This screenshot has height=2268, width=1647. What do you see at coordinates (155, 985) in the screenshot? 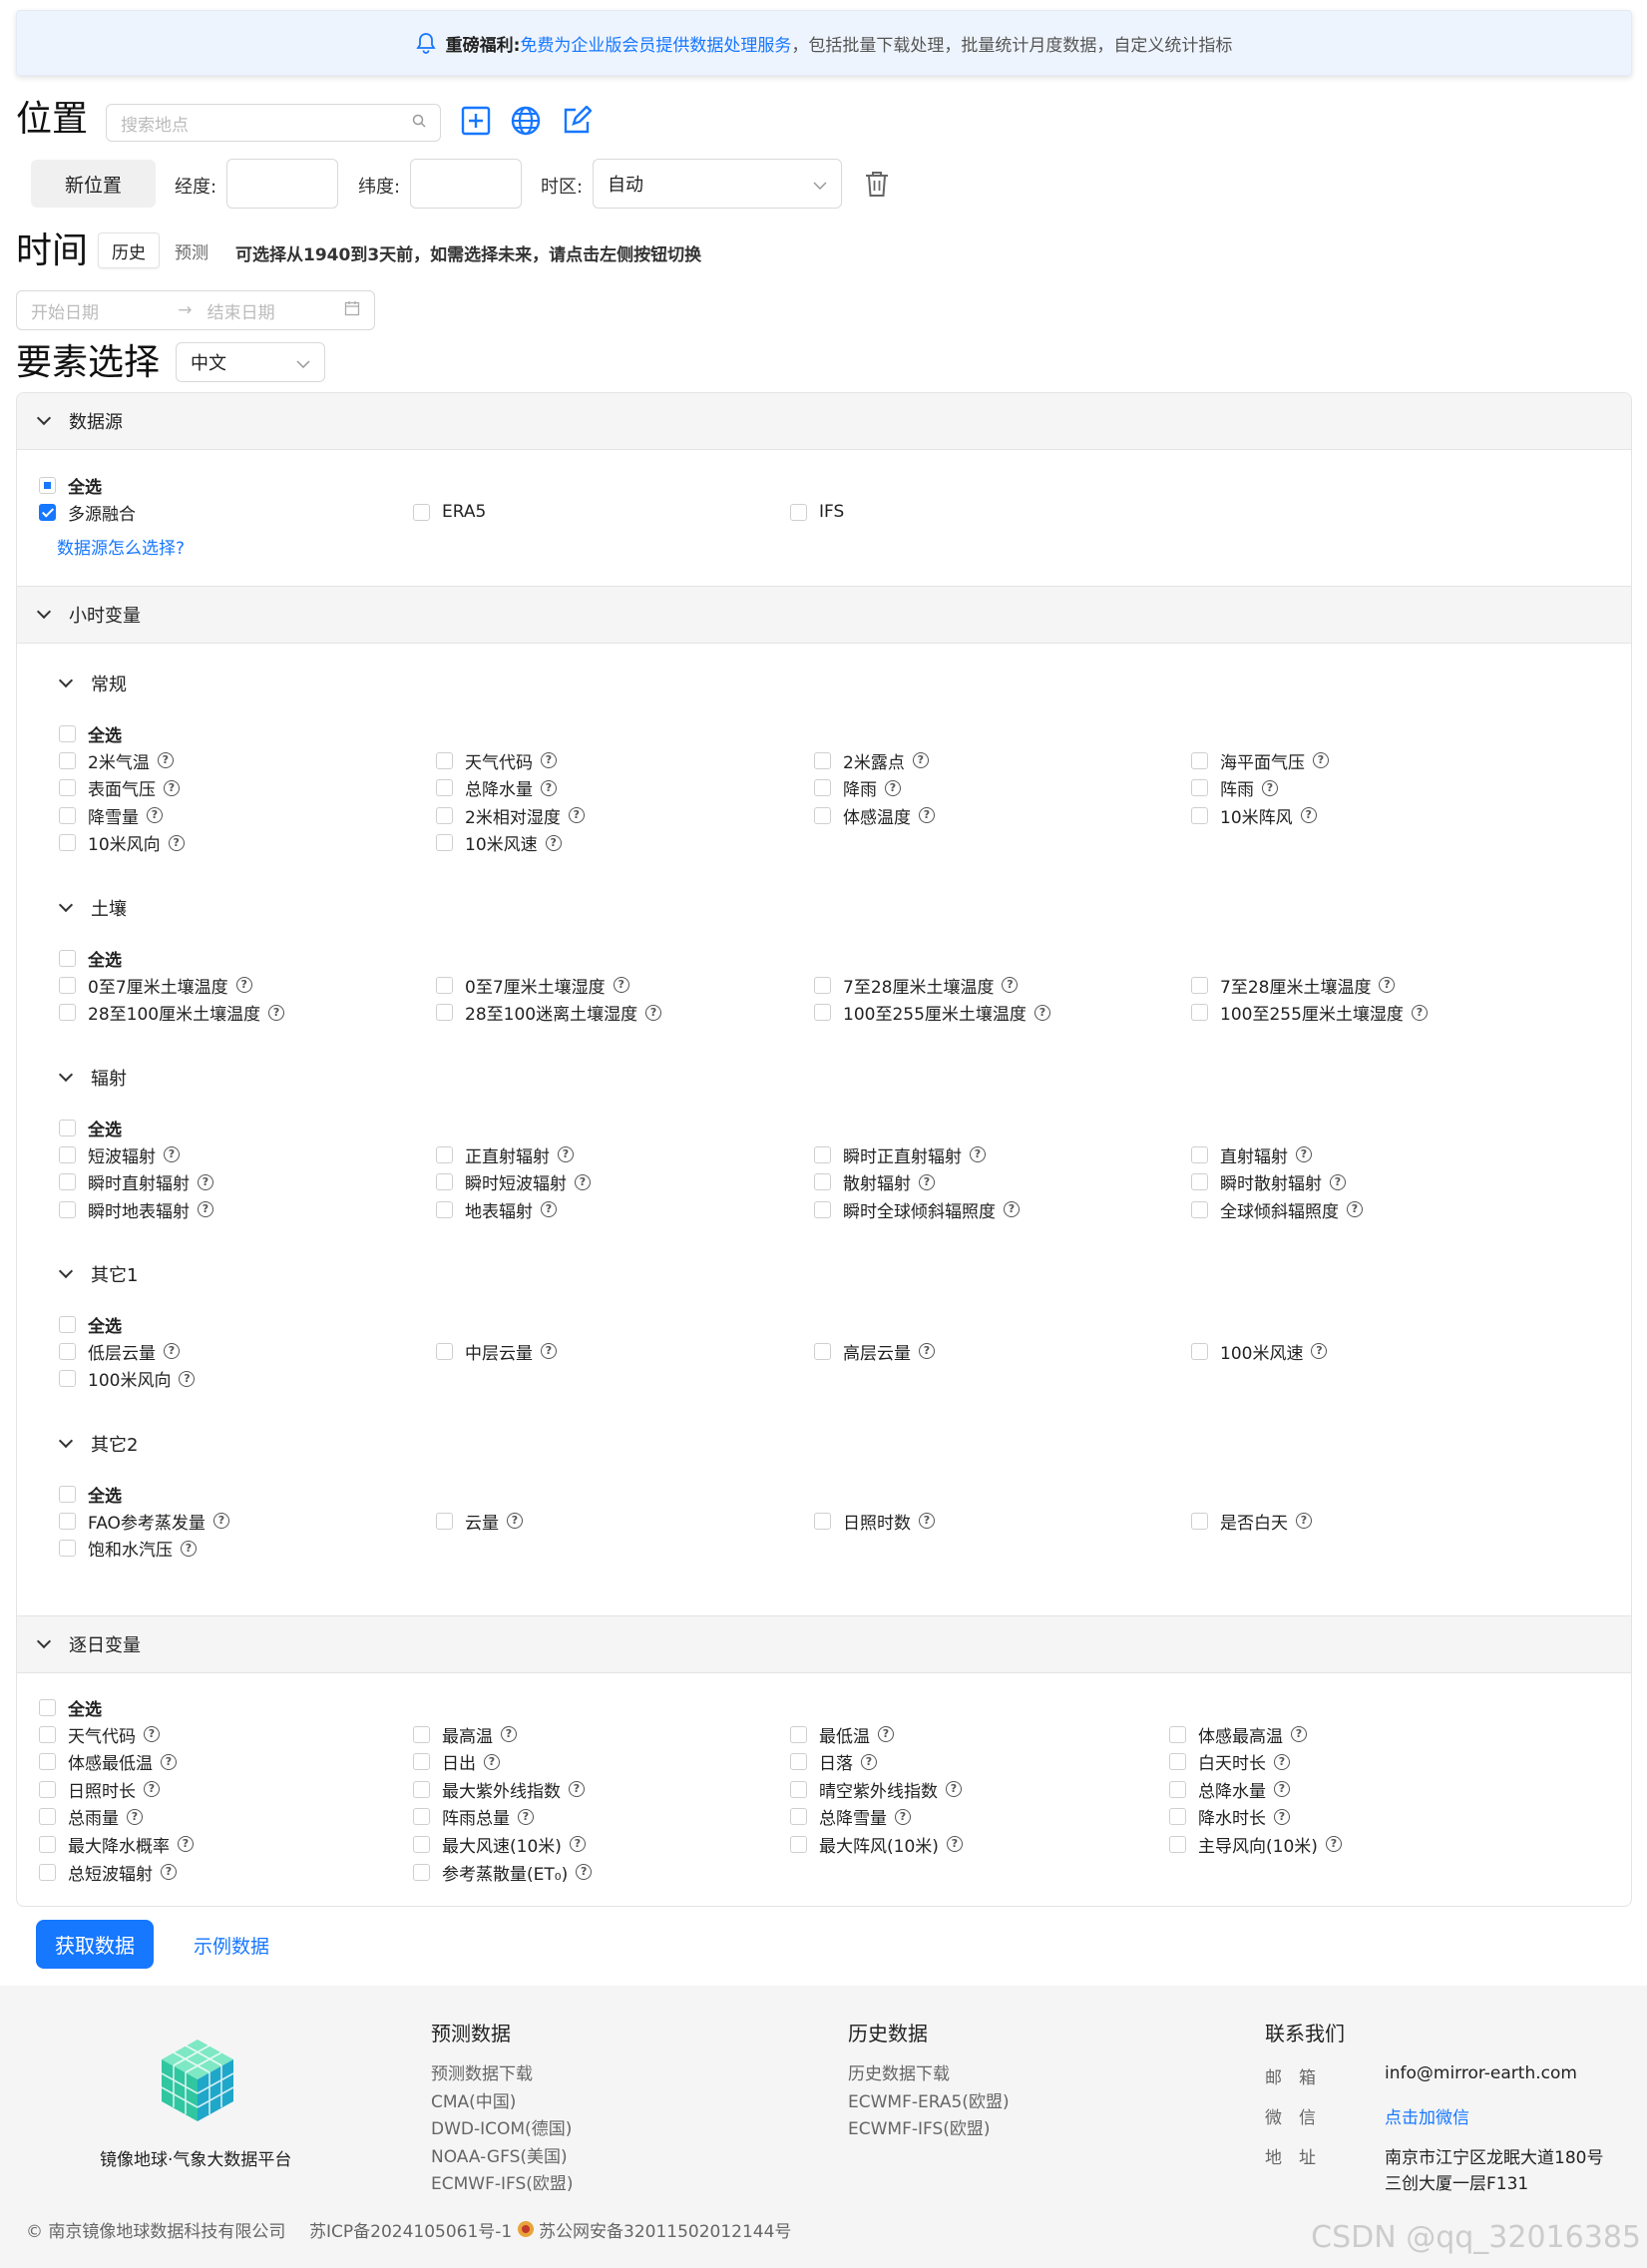
I see `variable-option: 0至7厘米土壤温度?` at bounding box center [155, 985].